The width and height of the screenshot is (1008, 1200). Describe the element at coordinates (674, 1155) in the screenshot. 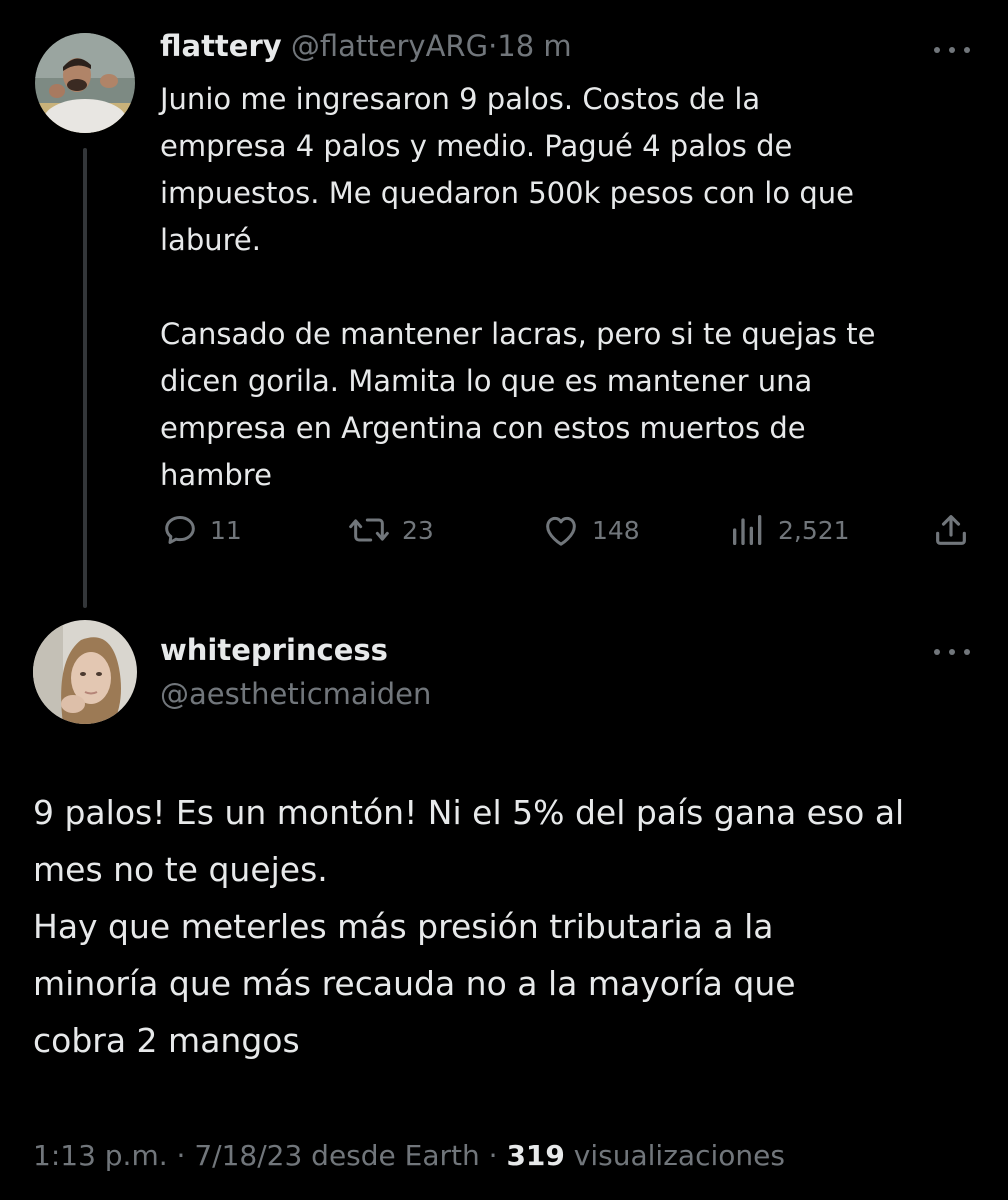

I see `views-label: visualizaciones` at that location.